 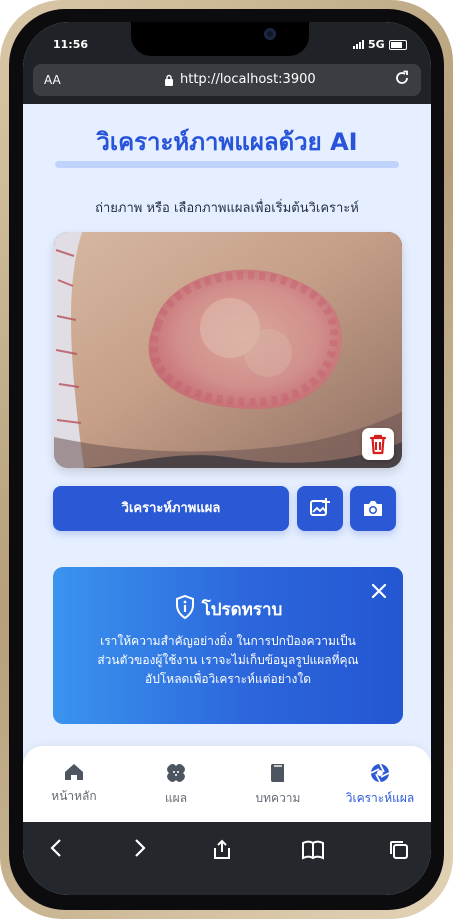 I want to click on notice-title-row: โปรดทราบ, so click(x=228, y=609).